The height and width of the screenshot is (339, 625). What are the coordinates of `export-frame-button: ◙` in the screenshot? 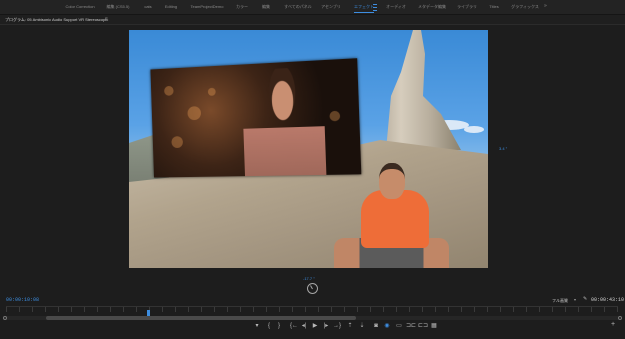 It's located at (376, 326).